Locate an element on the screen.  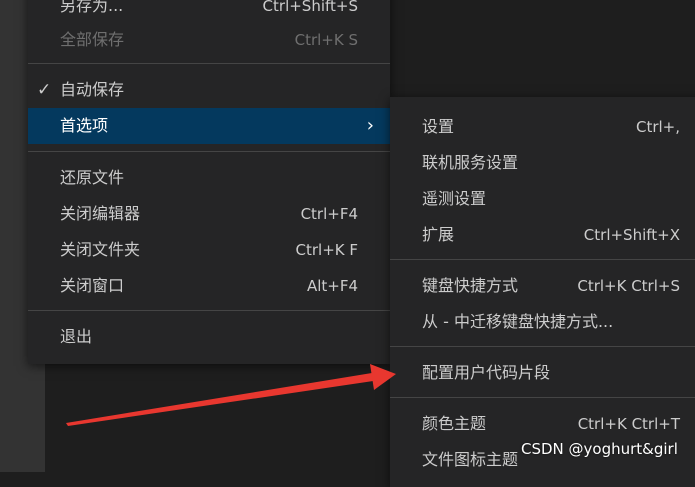
watermark: CSDN @yoghurt&girl is located at coordinates (599, 449).